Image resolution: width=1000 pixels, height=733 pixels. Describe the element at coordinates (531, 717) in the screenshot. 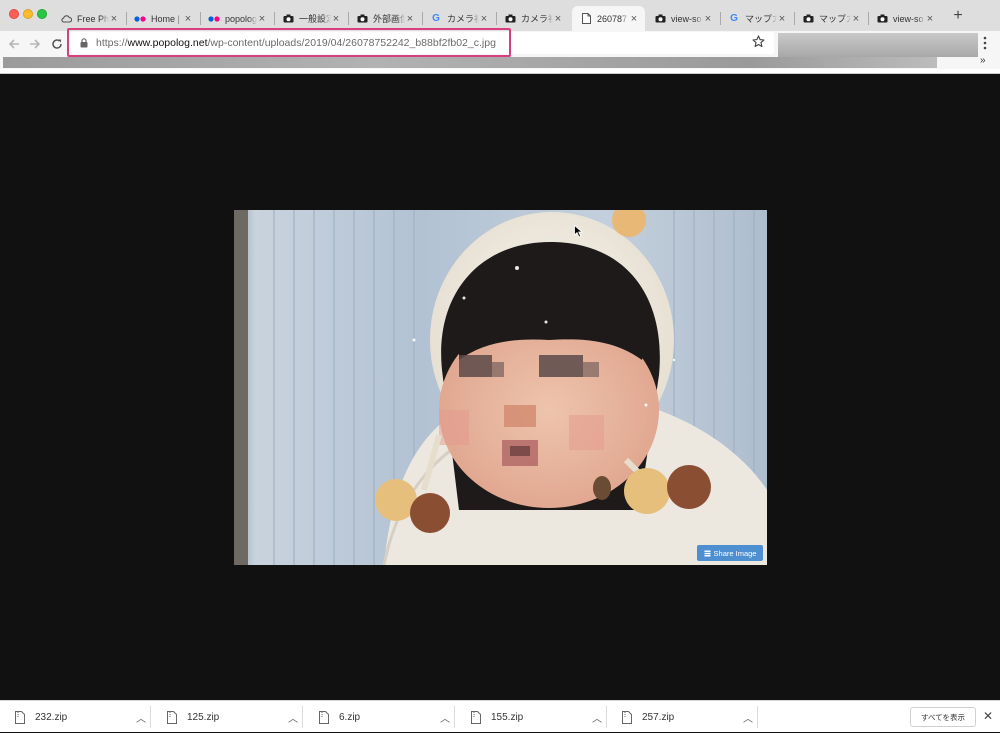

I see `download-item: 155.zip ︿` at that location.